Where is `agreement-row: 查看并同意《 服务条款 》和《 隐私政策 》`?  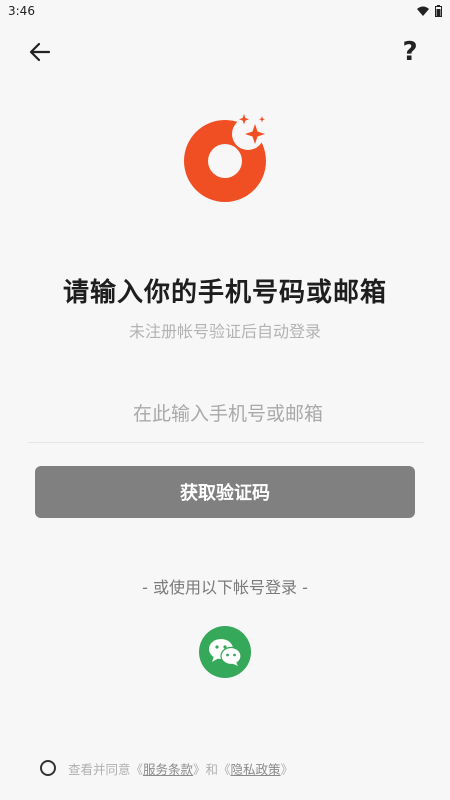 agreement-row: 查看并同意《 服务条款 》和《 隐私政策 》 is located at coordinates (166, 768).